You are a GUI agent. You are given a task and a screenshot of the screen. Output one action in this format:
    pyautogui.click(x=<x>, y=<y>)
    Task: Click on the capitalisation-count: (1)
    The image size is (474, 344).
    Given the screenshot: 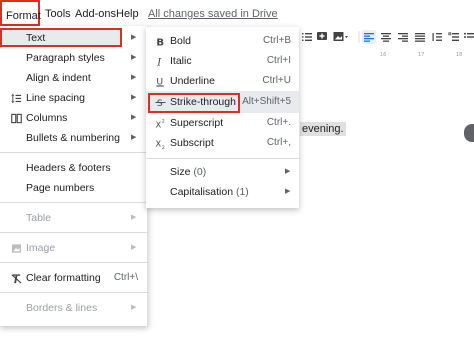 What is the action you would take?
    pyautogui.click(x=242, y=192)
    